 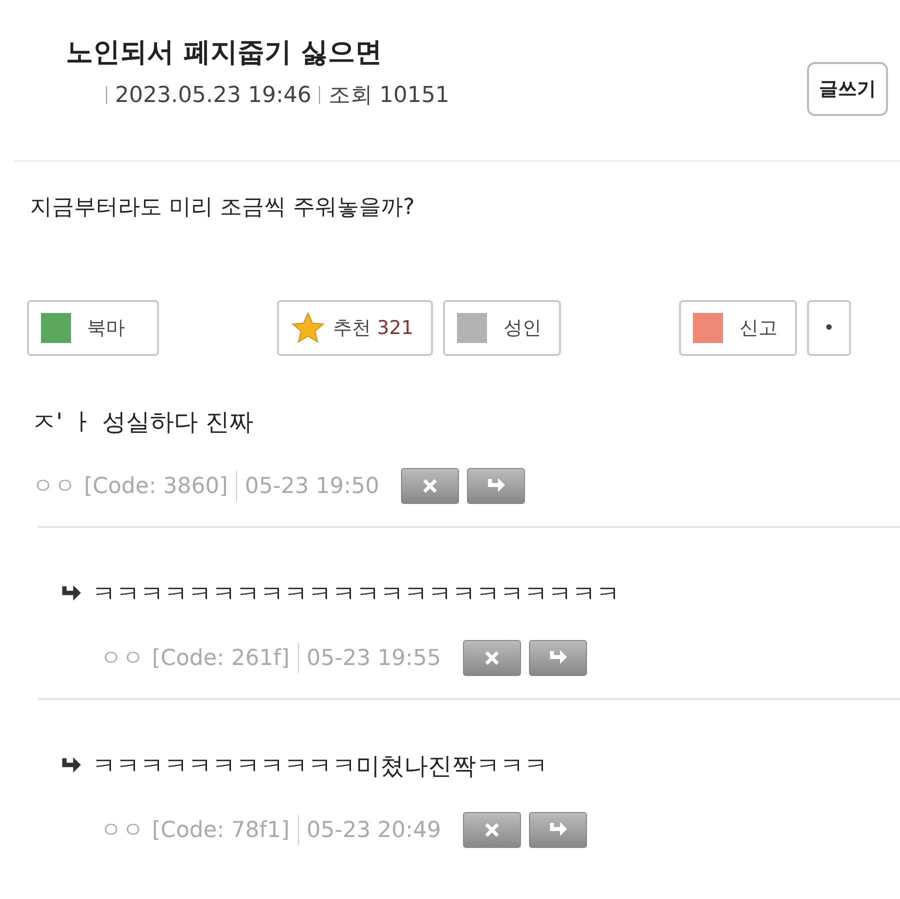 What do you see at coordinates (373, 658) in the screenshot?
I see `comment-time: 05-23 19:55` at bounding box center [373, 658].